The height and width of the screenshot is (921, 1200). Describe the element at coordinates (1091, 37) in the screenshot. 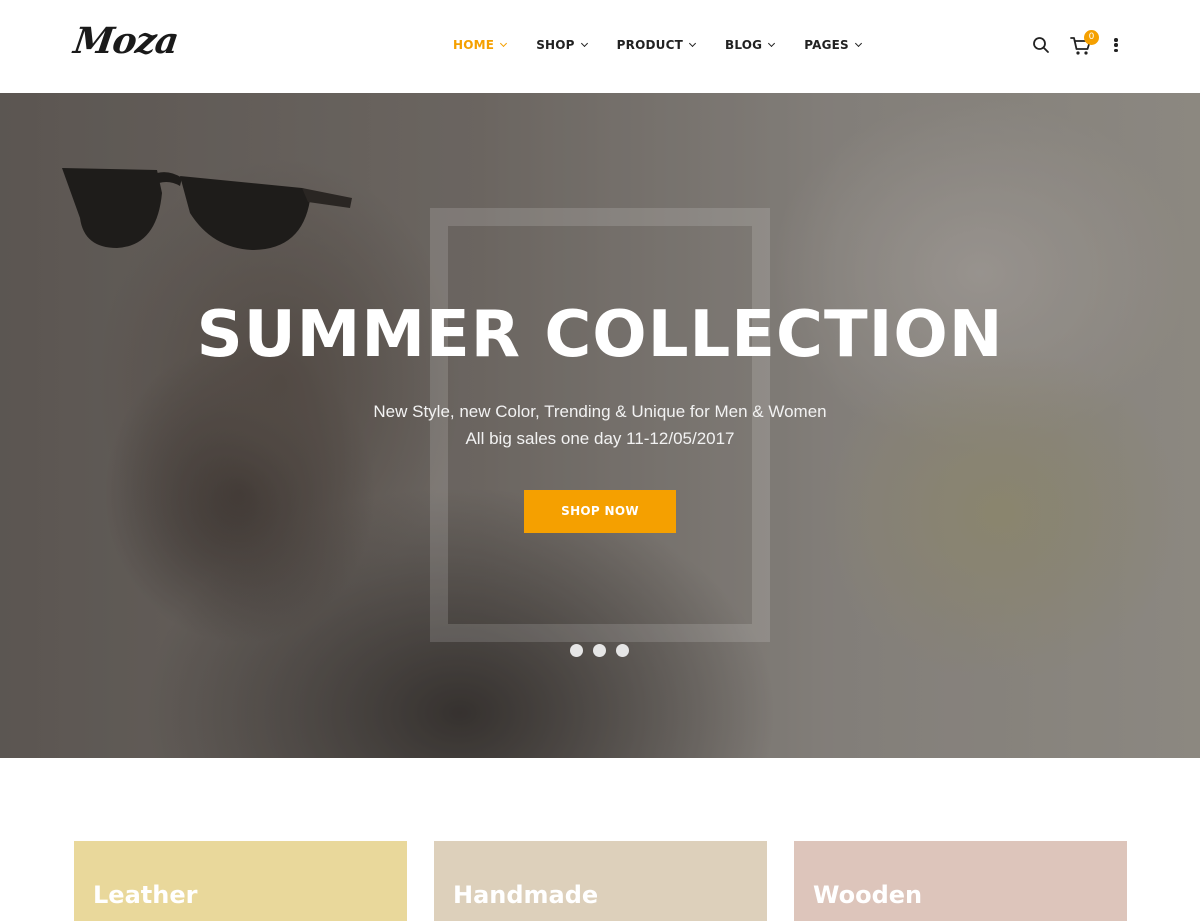

I see `cart-count-badge: 0` at that location.